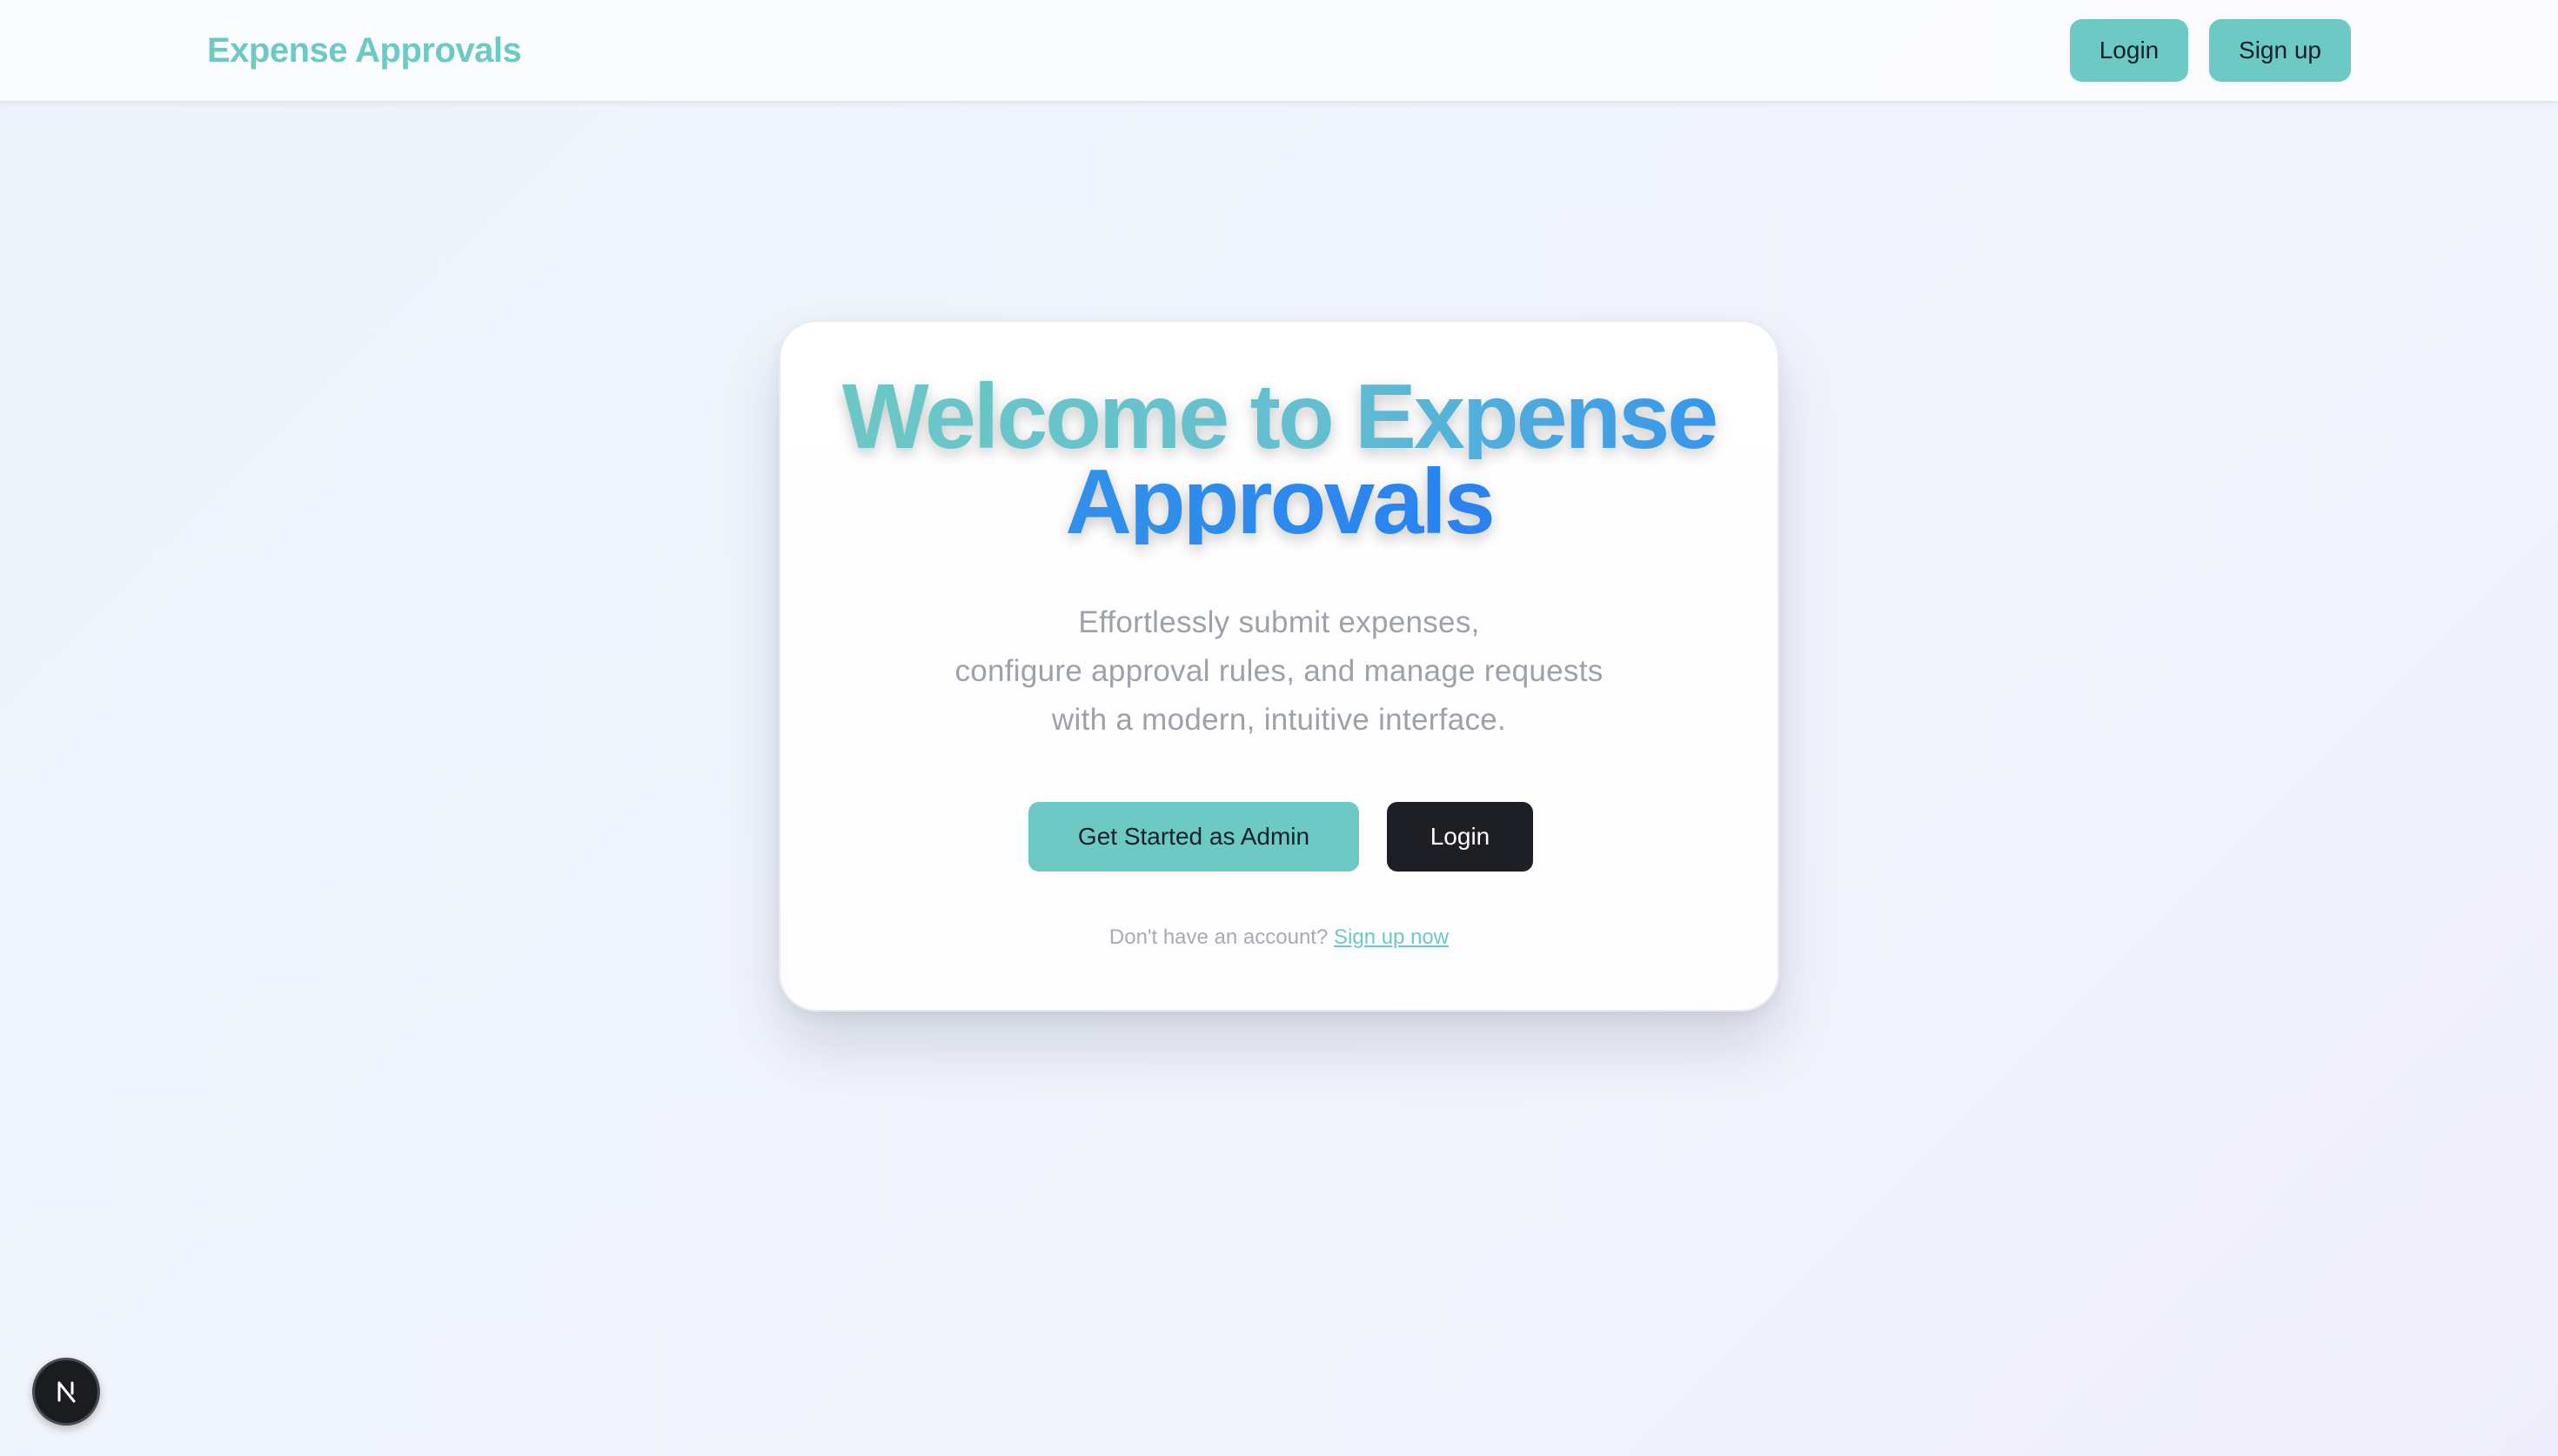 This screenshot has width=2558, height=1456. I want to click on signup-now-link: Sign up now, so click(1391, 937).